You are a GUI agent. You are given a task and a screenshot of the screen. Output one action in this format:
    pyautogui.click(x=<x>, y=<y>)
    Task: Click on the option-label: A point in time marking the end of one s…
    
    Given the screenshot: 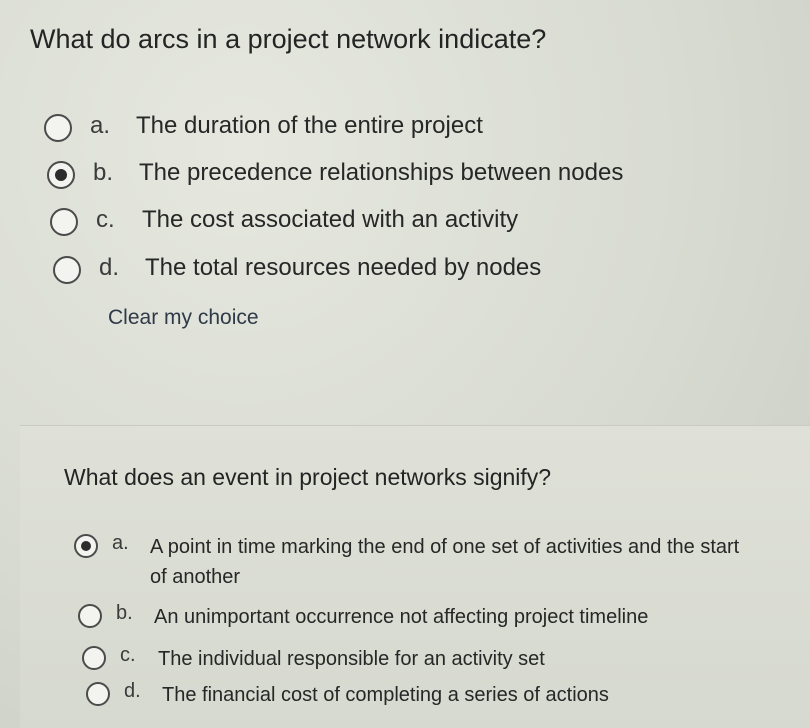 What is the action you would take?
    pyautogui.click(x=445, y=562)
    